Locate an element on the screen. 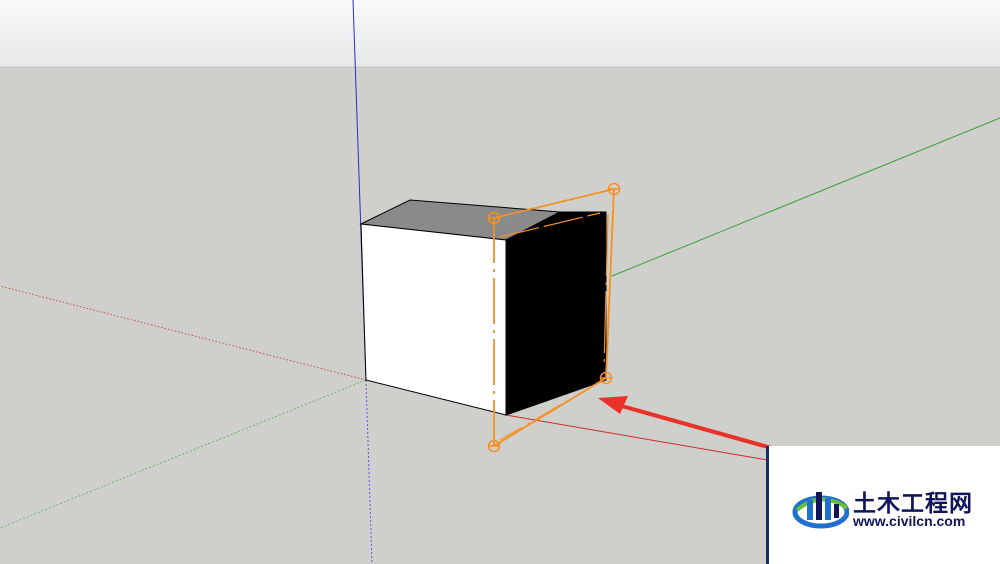 The image size is (1000, 564). civilcn-logo-icon is located at coordinates (820, 510).